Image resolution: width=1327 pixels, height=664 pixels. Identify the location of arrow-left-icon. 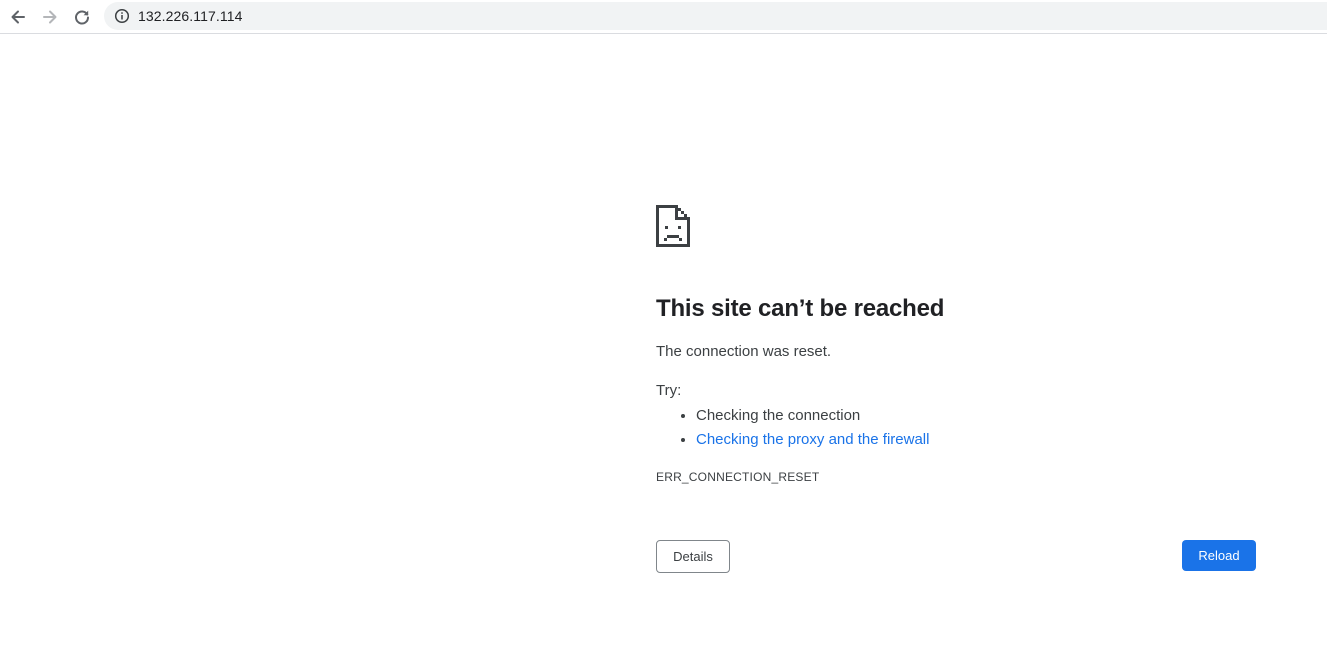
(18, 17).